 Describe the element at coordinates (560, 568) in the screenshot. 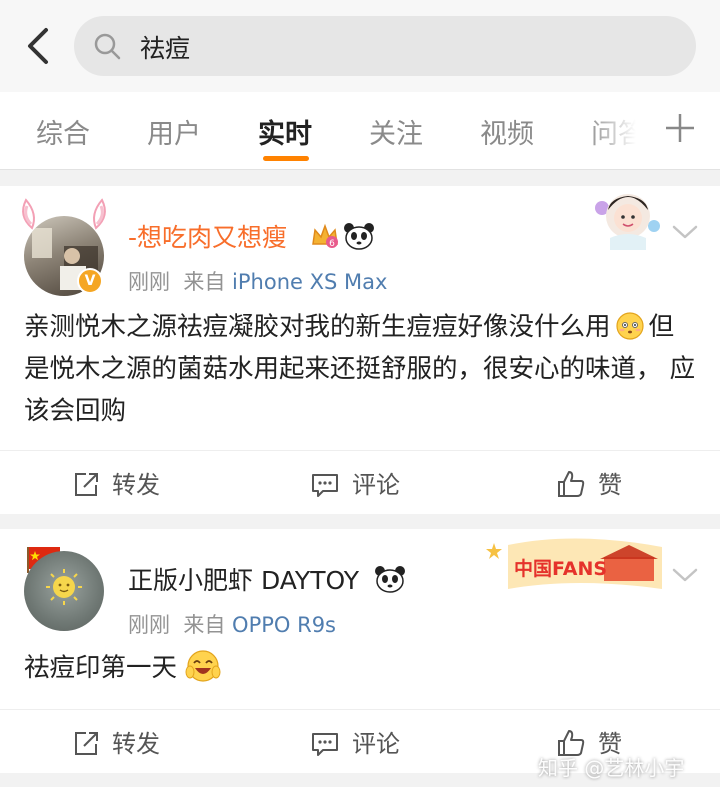

I see `china-fans-badge-text: 中国FANS` at that location.